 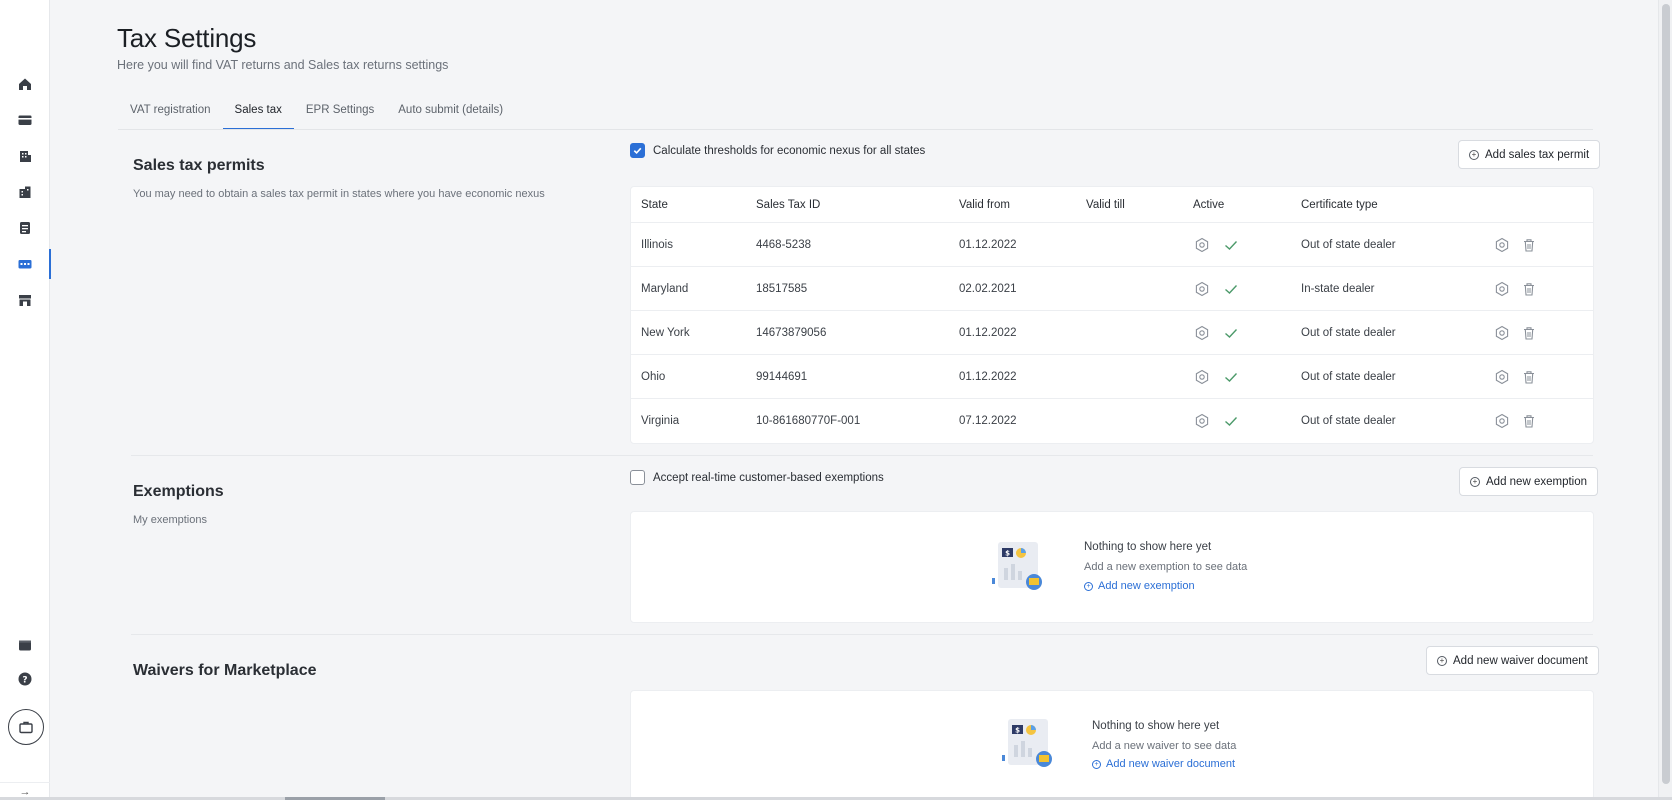 What do you see at coordinates (25, 264) in the screenshot?
I see `tax-icon` at bounding box center [25, 264].